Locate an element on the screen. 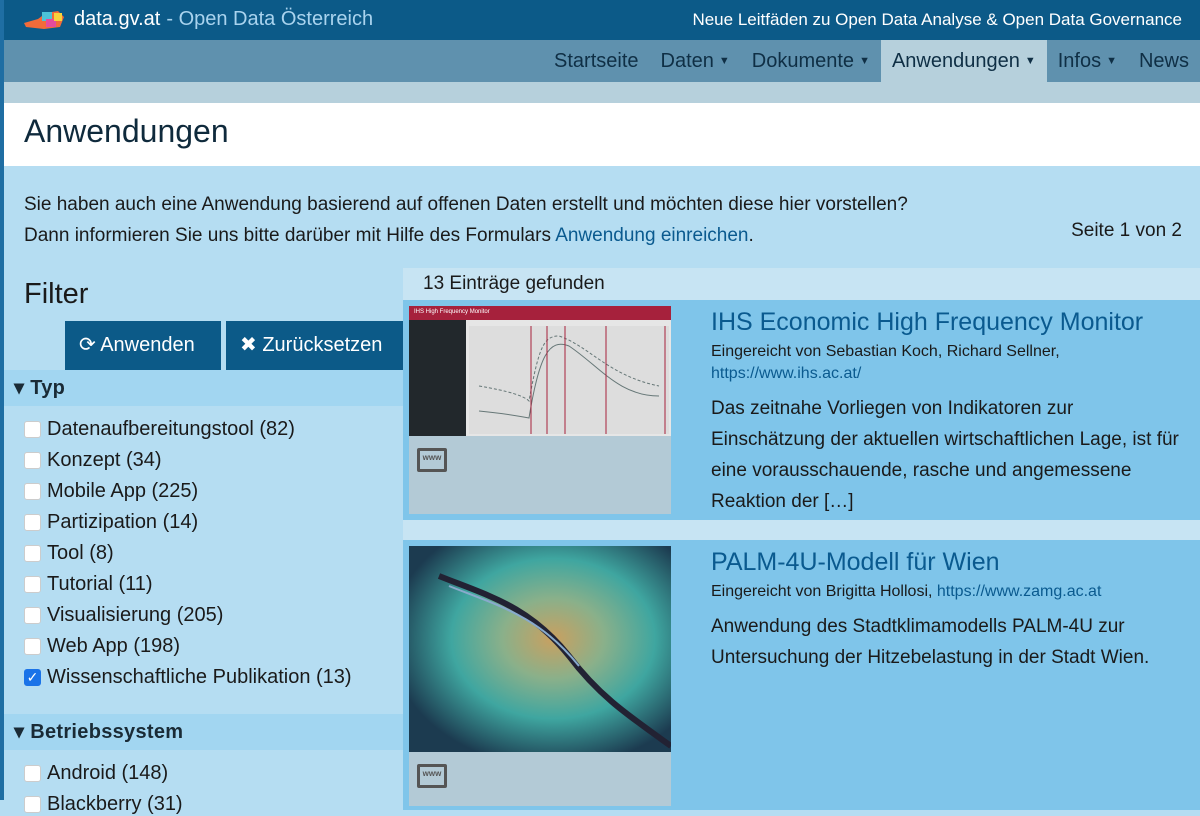  filter-option: Tutorial (11) is located at coordinates (88, 584).